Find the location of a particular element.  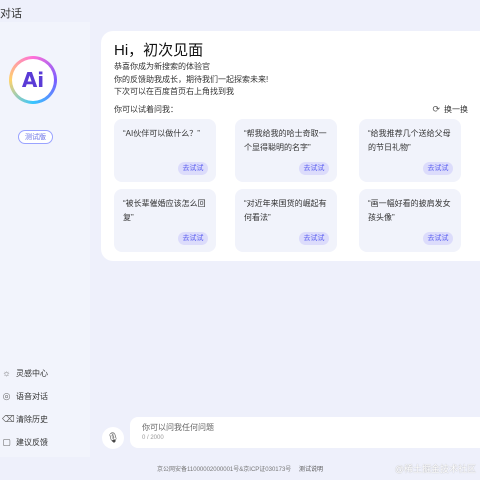

suggestion-card: “被长辈催婚应该怎么回复” 去试试 is located at coordinates (165, 220).